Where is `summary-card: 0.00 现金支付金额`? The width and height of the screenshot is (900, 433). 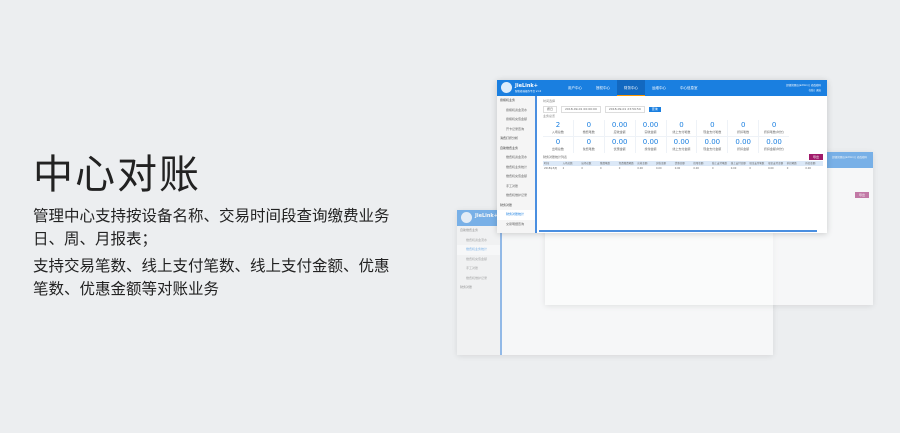 summary-card: 0.00 现金支付金额 is located at coordinates (712, 145).